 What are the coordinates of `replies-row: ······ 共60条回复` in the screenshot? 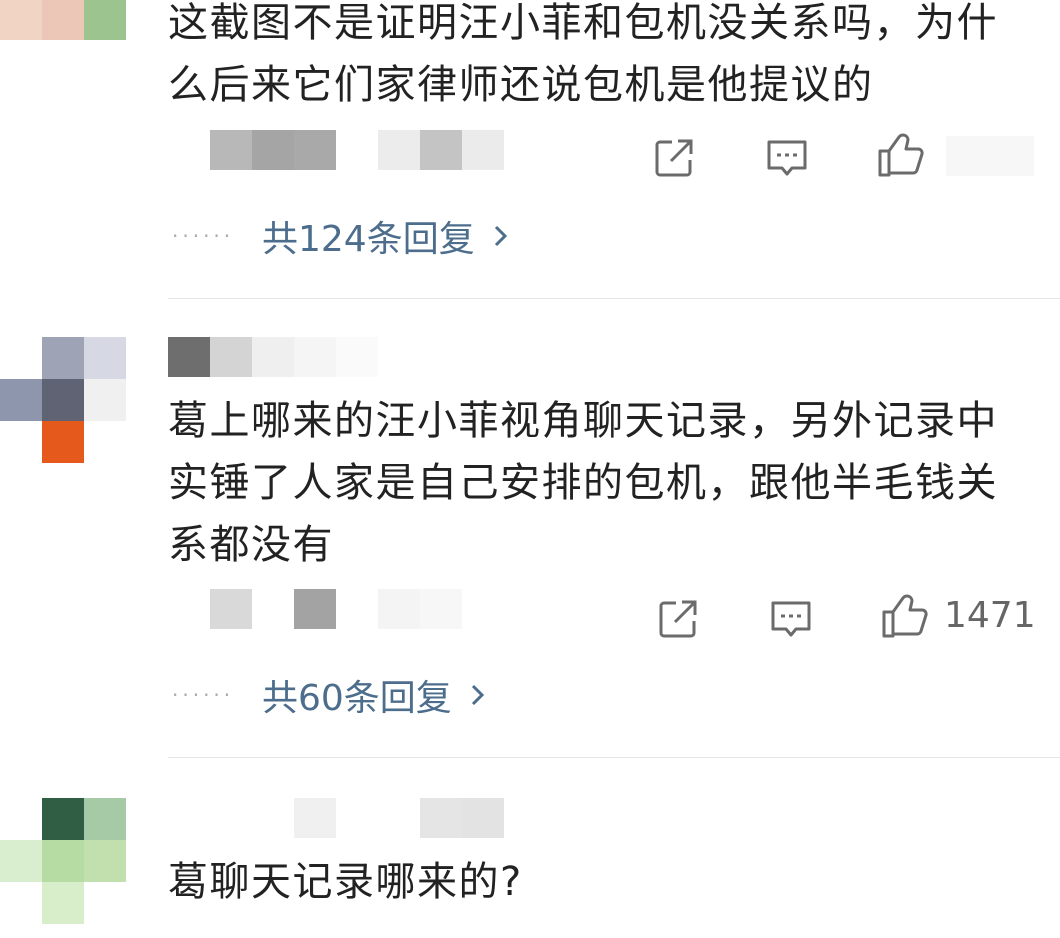 It's located at (329, 697).